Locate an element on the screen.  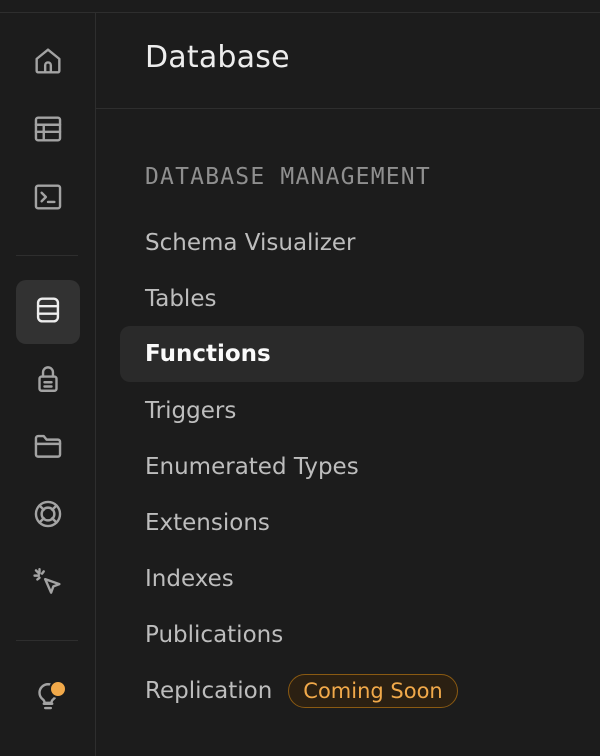
menu-item-schema-visualizer: Schema Visualizer is located at coordinates (352, 243).